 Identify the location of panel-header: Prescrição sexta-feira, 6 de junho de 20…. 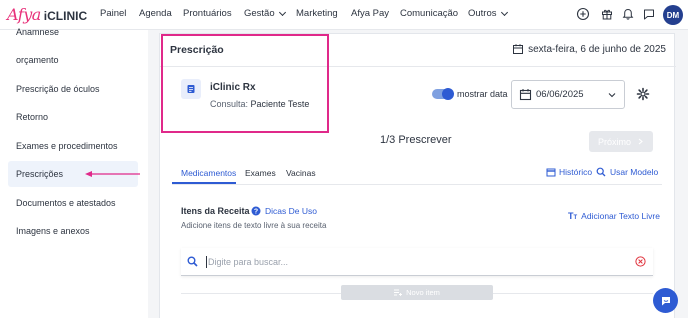
(418, 50).